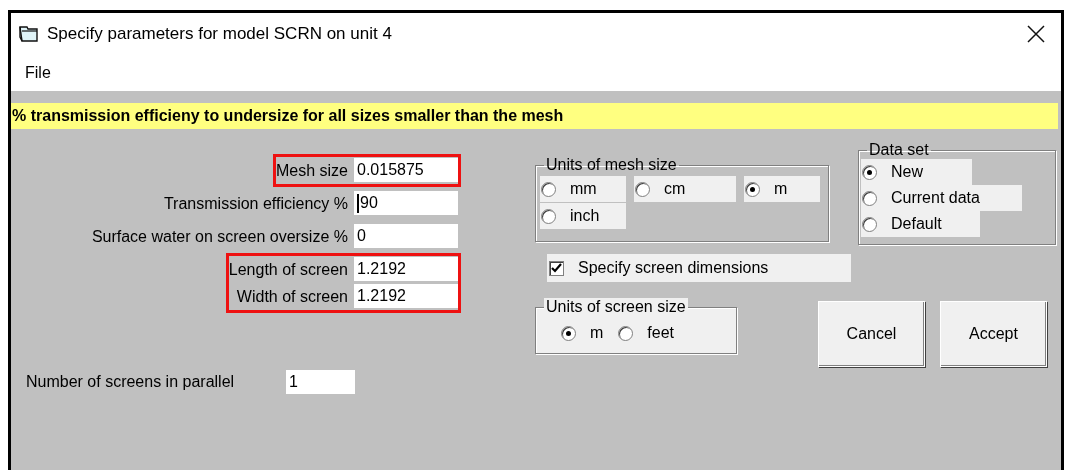 This screenshot has width=1070, height=470. I want to click on radio-option: m, so click(782, 189).